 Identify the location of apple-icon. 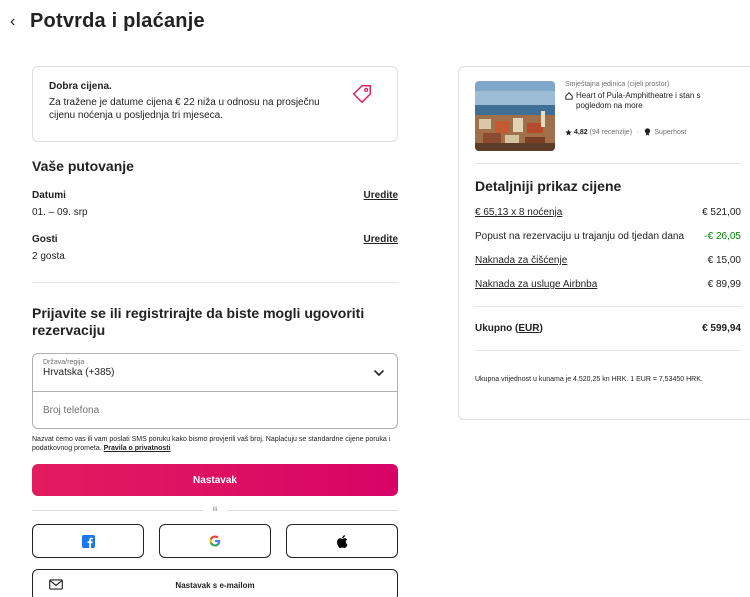
(342, 541).